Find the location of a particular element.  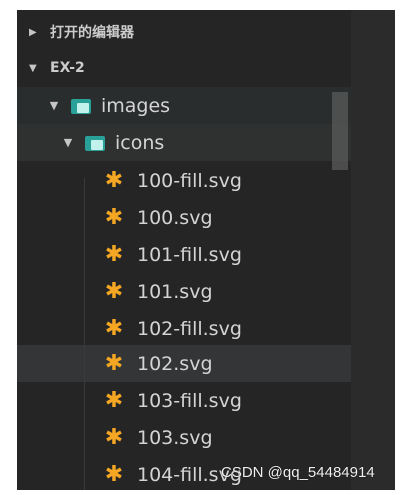

file-item: ✱ 101.svg is located at coordinates (184, 291).